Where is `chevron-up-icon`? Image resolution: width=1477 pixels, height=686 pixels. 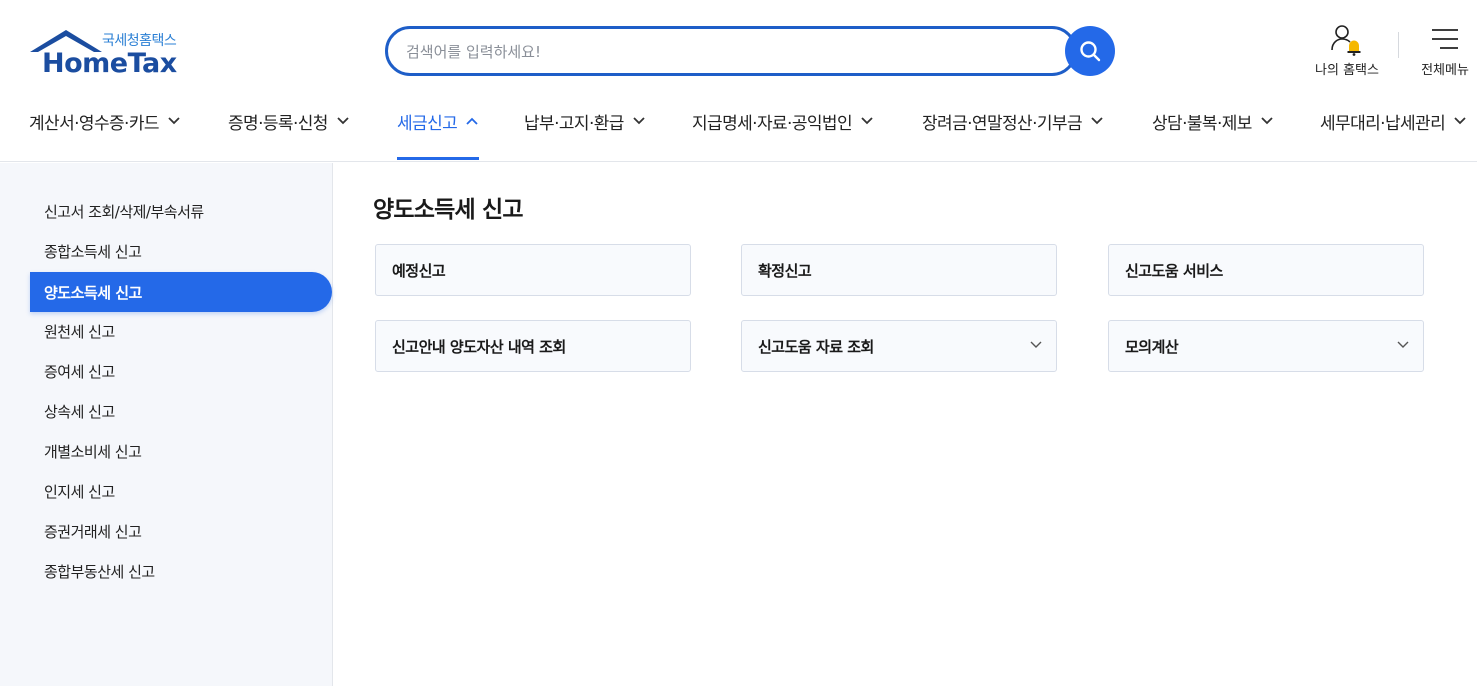 chevron-up-icon is located at coordinates (472, 121).